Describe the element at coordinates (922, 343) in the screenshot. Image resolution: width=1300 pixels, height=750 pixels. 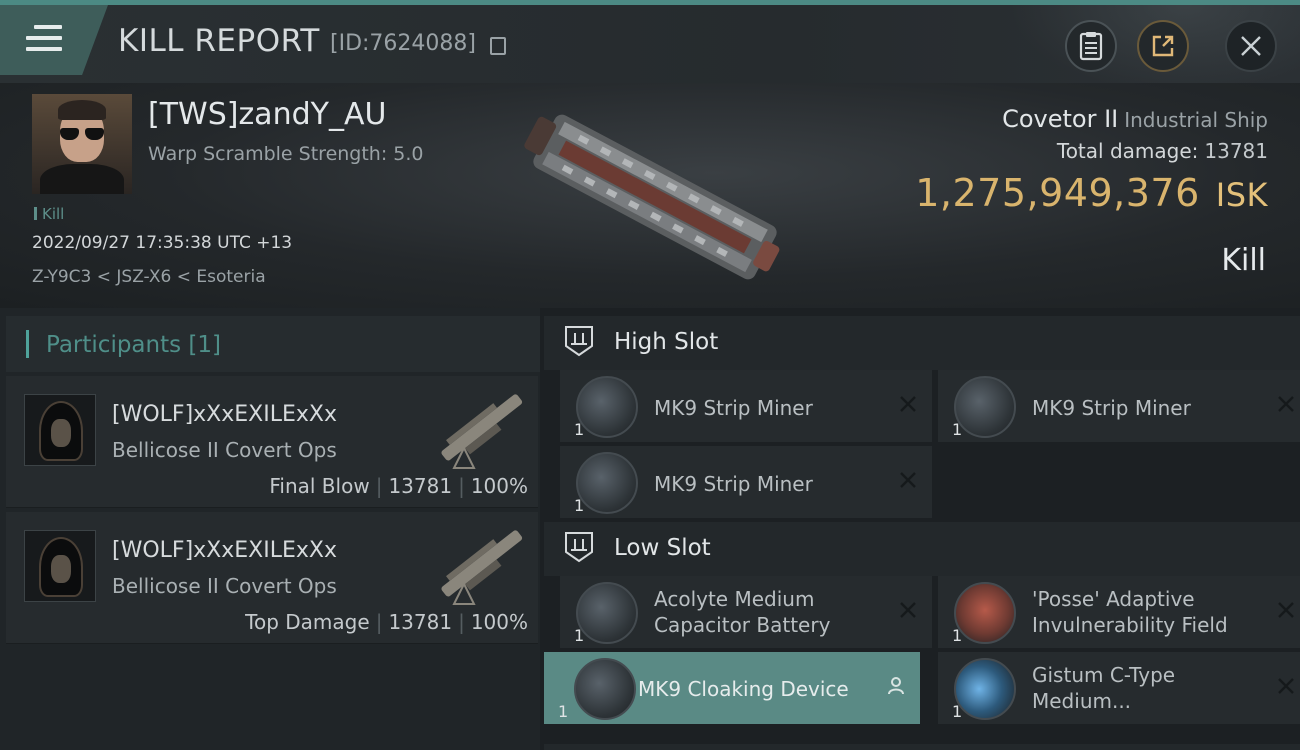
I see `high-slot-header: High Slot` at that location.